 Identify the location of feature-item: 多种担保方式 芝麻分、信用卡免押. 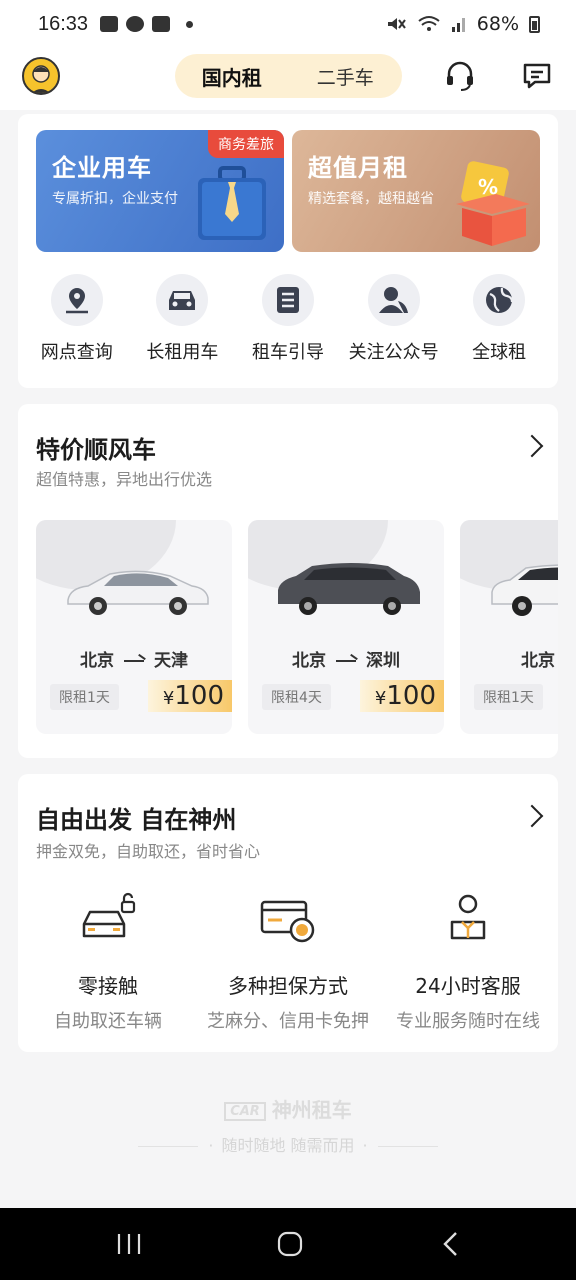
(288, 962).